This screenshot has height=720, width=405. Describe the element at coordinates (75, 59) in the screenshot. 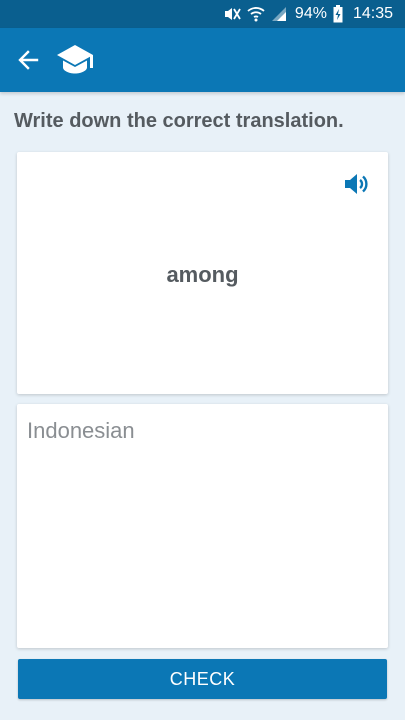

I see `graduation-cap-icon` at that location.